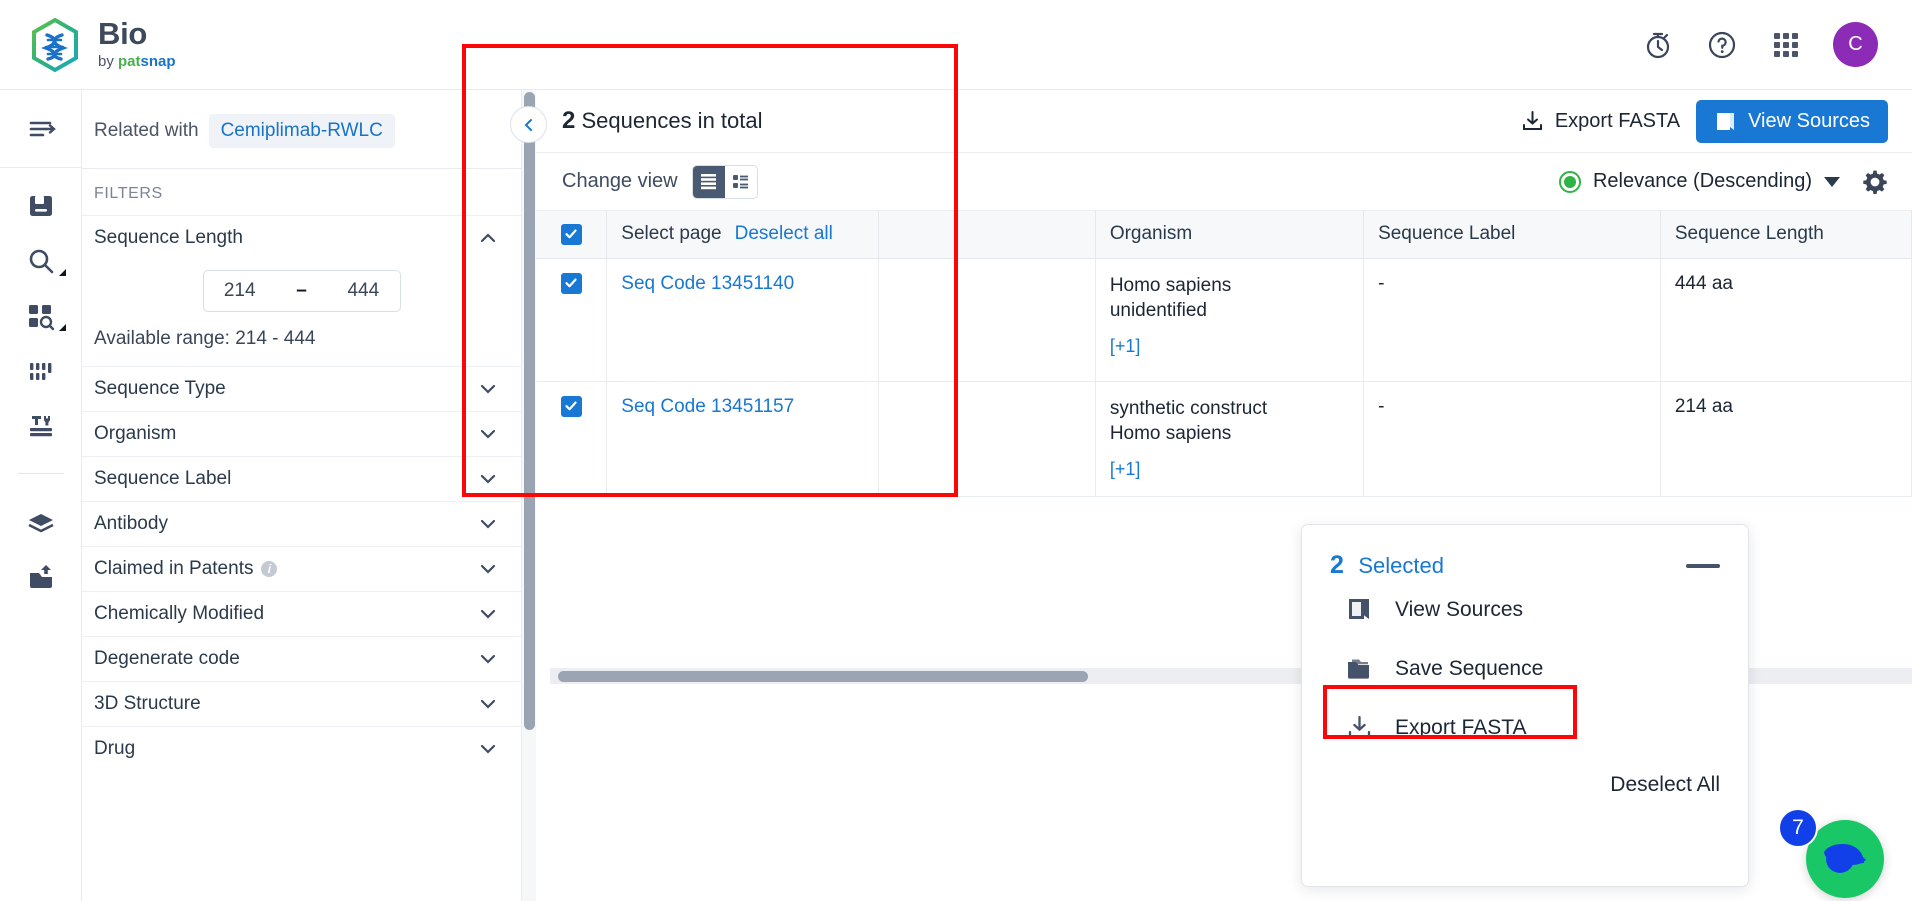 The height and width of the screenshot is (901, 1912). Describe the element at coordinates (1855, 44) in the screenshot. I see `avatar: C` at that location.